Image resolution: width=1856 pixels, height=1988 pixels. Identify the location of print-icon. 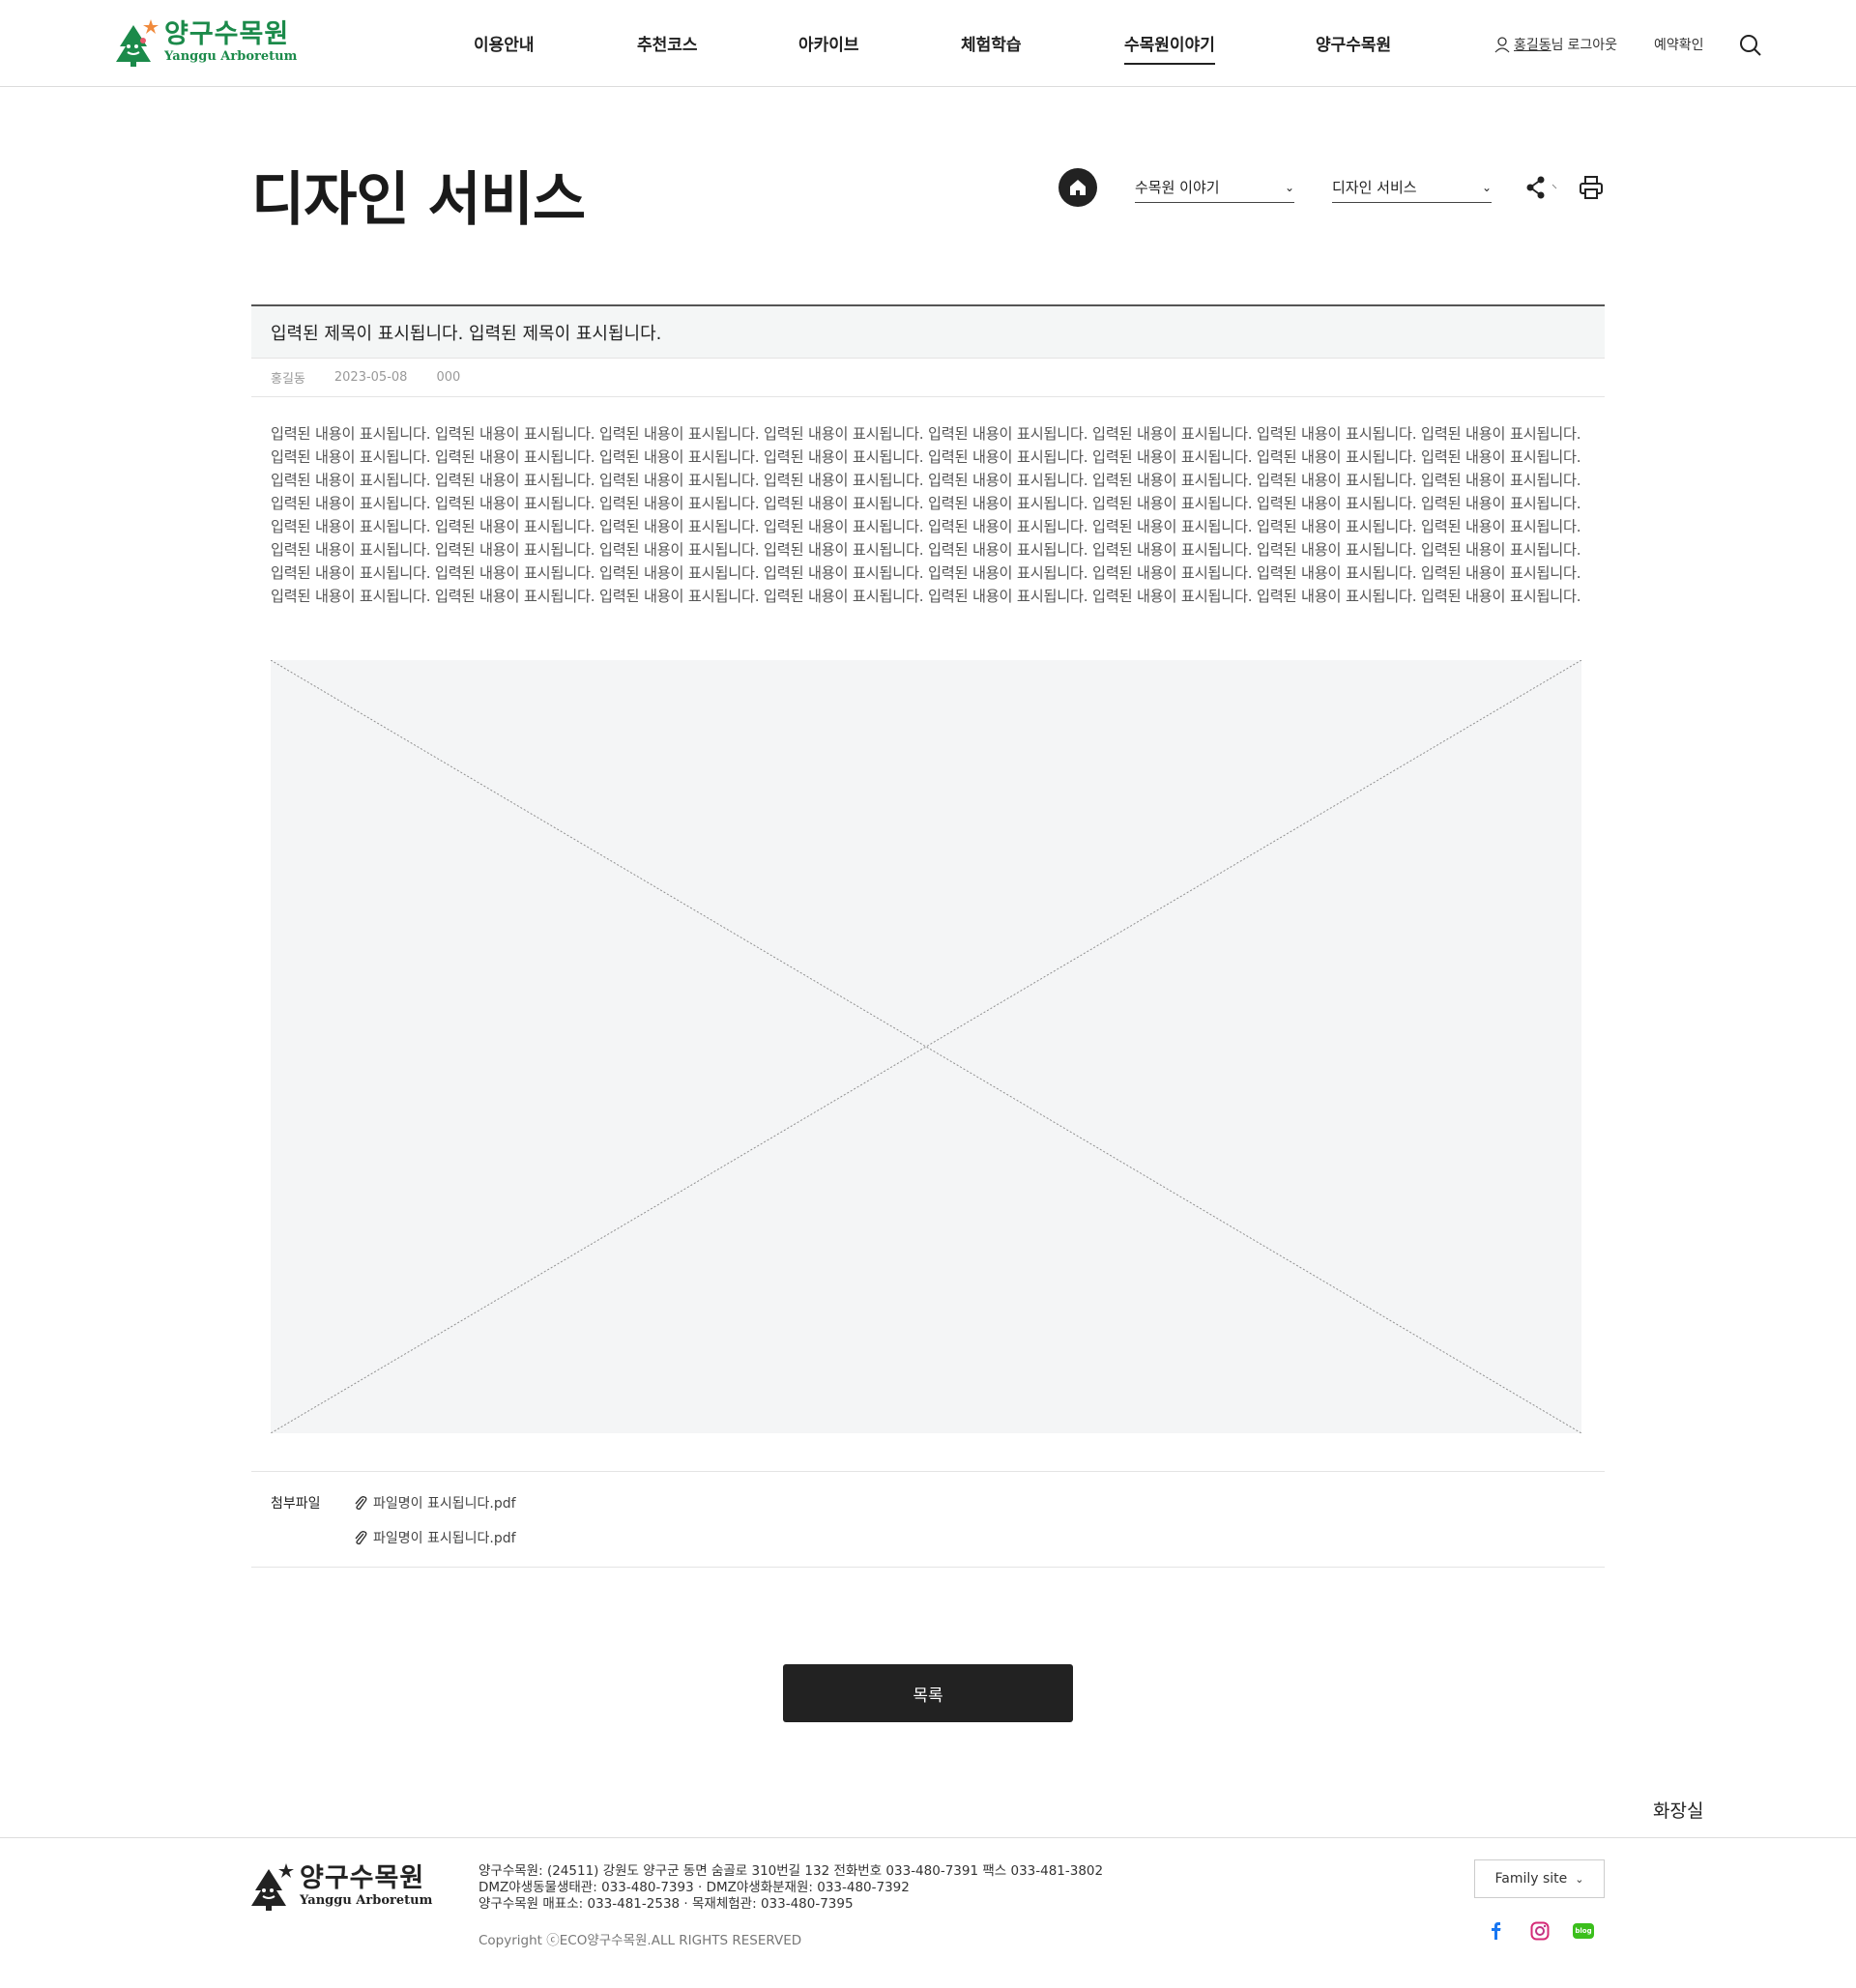
(1591, 187).